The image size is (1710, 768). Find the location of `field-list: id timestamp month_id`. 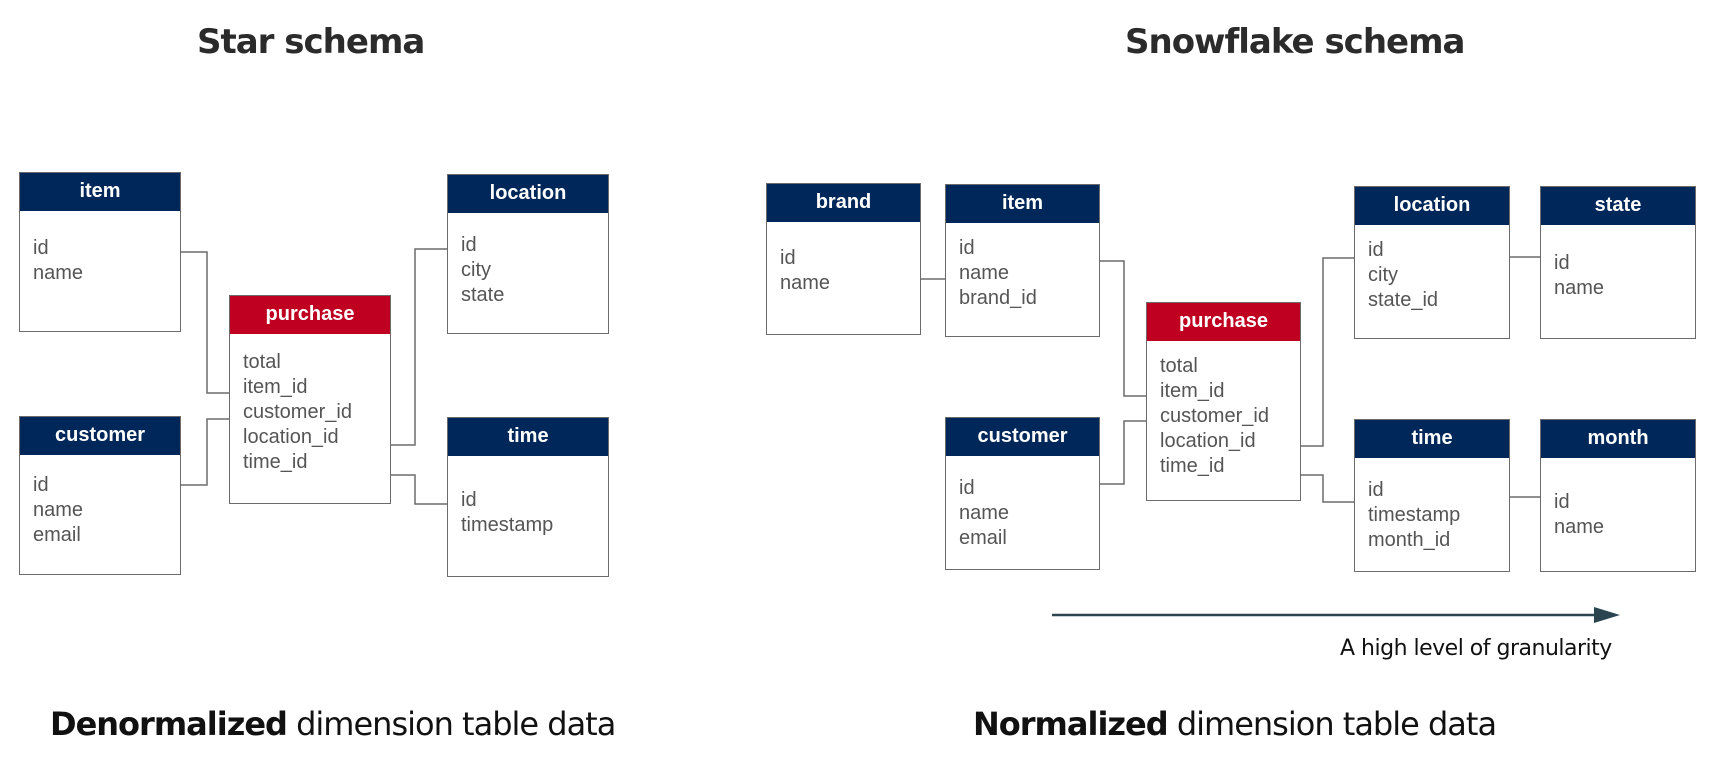

field-list: id timestamp month_id is located at coordinates (1432, 505).